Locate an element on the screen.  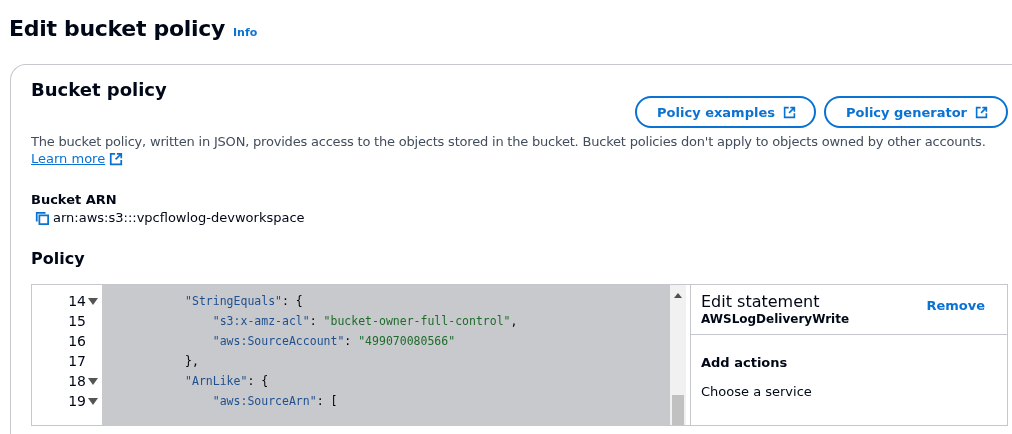
line-number: 15 is located at coordinates (77, 321).